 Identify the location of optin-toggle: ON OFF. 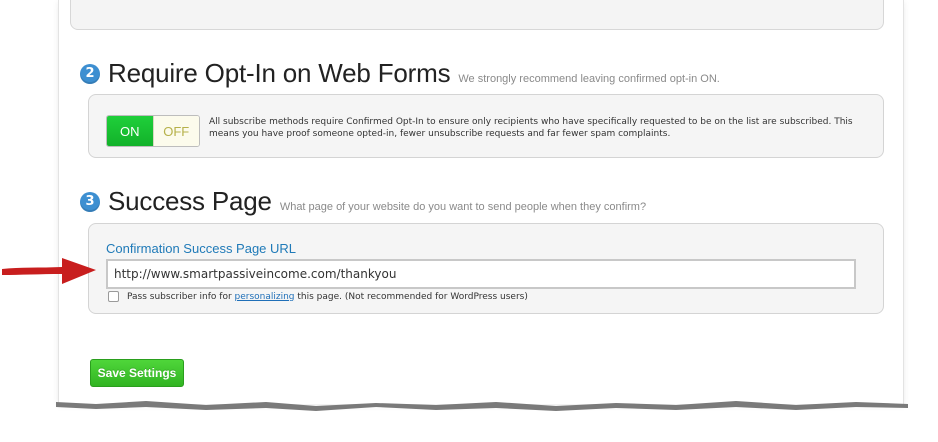
(153, 131).